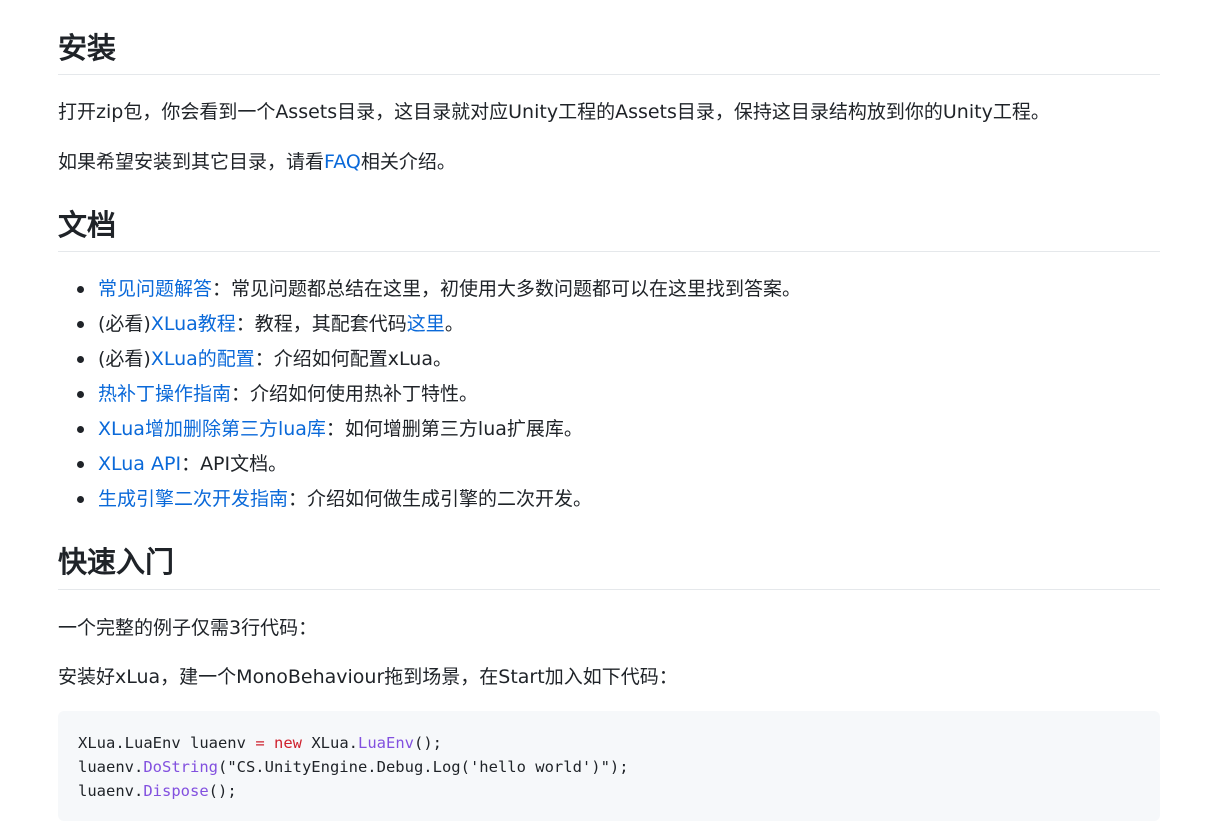 The width and height of the screenshot is (1219, 823). Describe the element at coordinates (355, 394) in the screenshot. I see `item-text: ：介绍如何使用热补丁特性。` at that location.